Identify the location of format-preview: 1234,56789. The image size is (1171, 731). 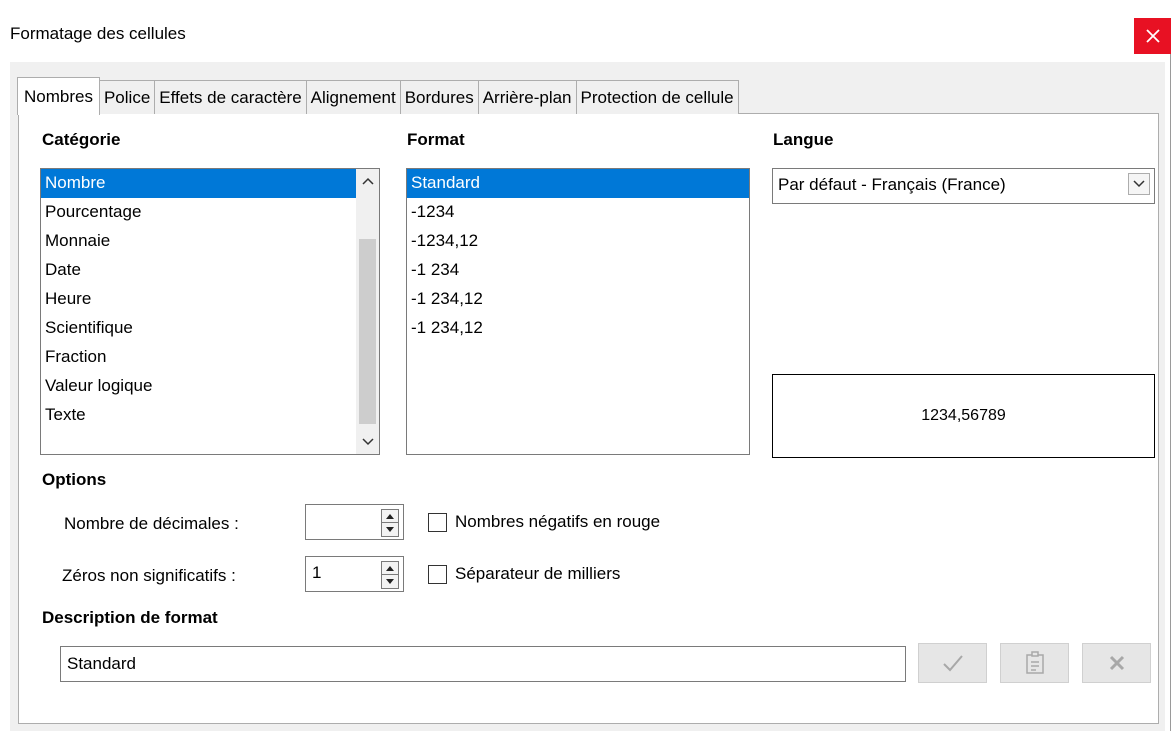
(963, 416).